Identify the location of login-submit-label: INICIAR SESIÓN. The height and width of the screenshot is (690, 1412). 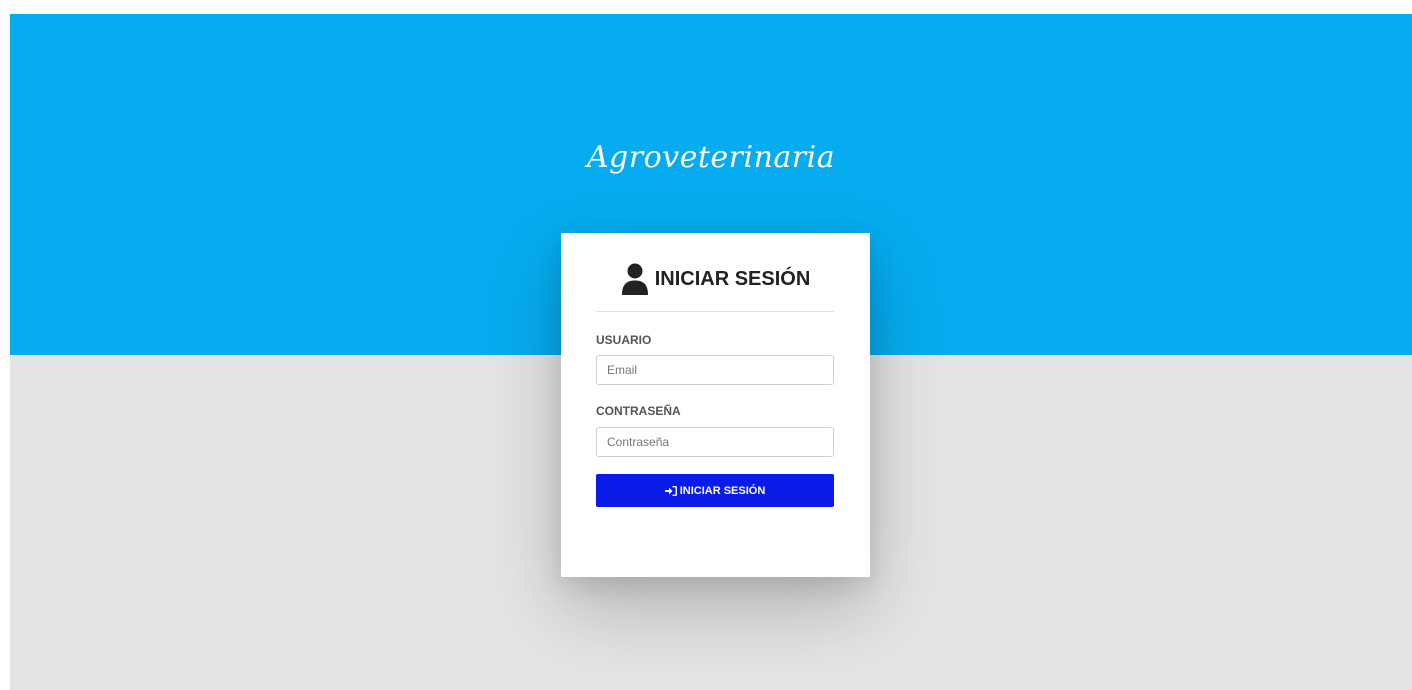
(722, 490).